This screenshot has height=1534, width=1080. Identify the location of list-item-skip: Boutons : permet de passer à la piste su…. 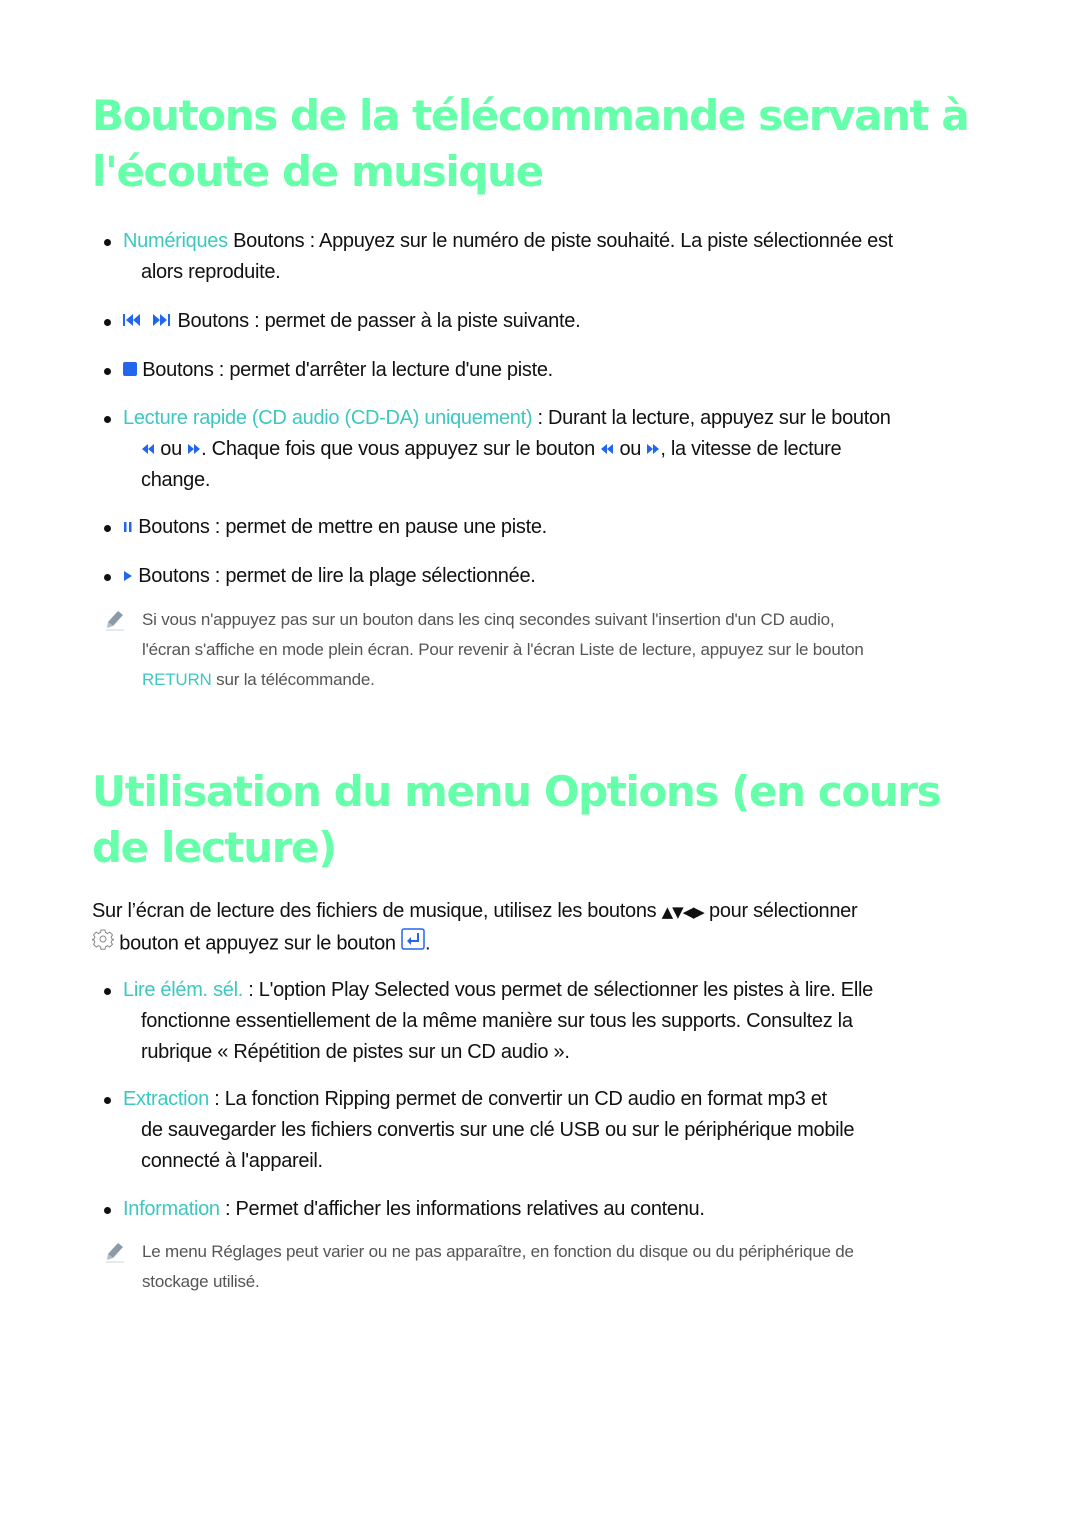
(549, 321).